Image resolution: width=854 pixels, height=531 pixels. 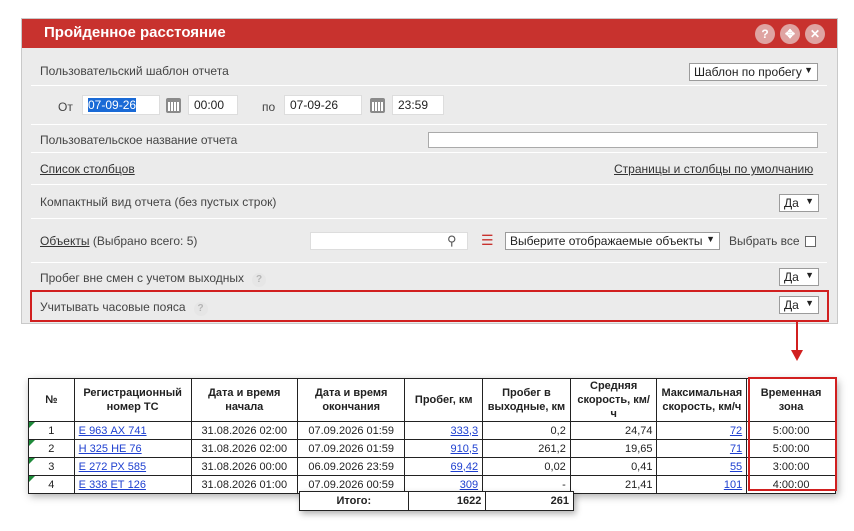 I want to click on search-icon: ⚲, so click(x=452, y=241).